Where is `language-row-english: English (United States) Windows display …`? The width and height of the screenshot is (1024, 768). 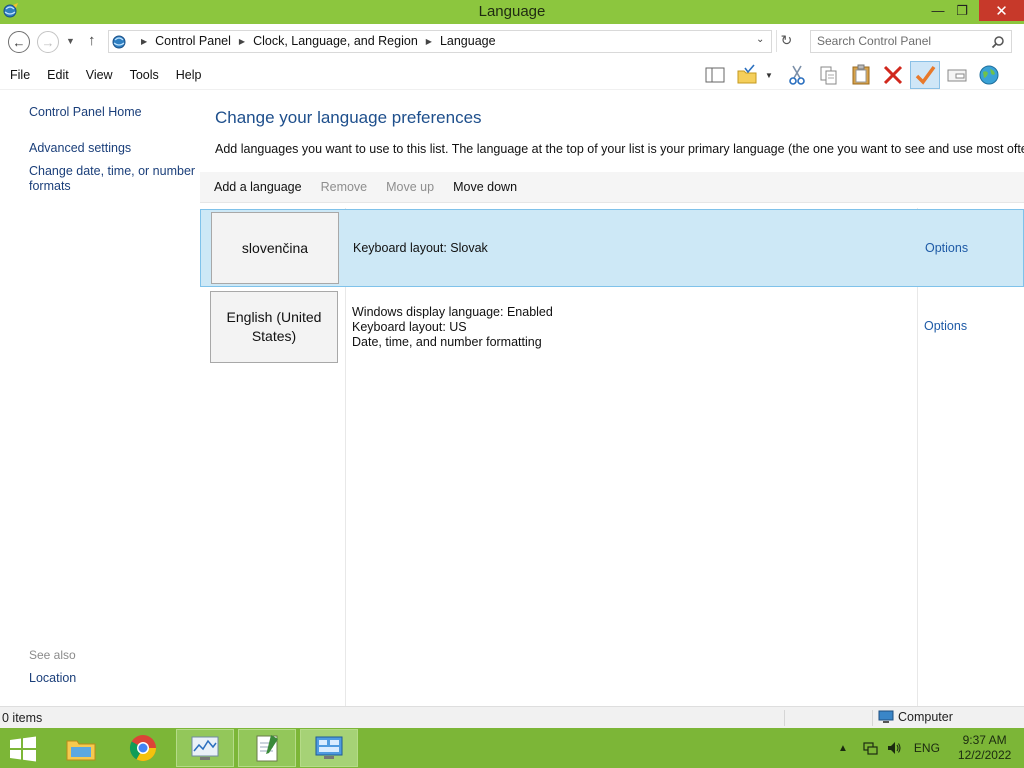 language-row-english: English (United States) Windows display … is located at coordinates (612, 329).